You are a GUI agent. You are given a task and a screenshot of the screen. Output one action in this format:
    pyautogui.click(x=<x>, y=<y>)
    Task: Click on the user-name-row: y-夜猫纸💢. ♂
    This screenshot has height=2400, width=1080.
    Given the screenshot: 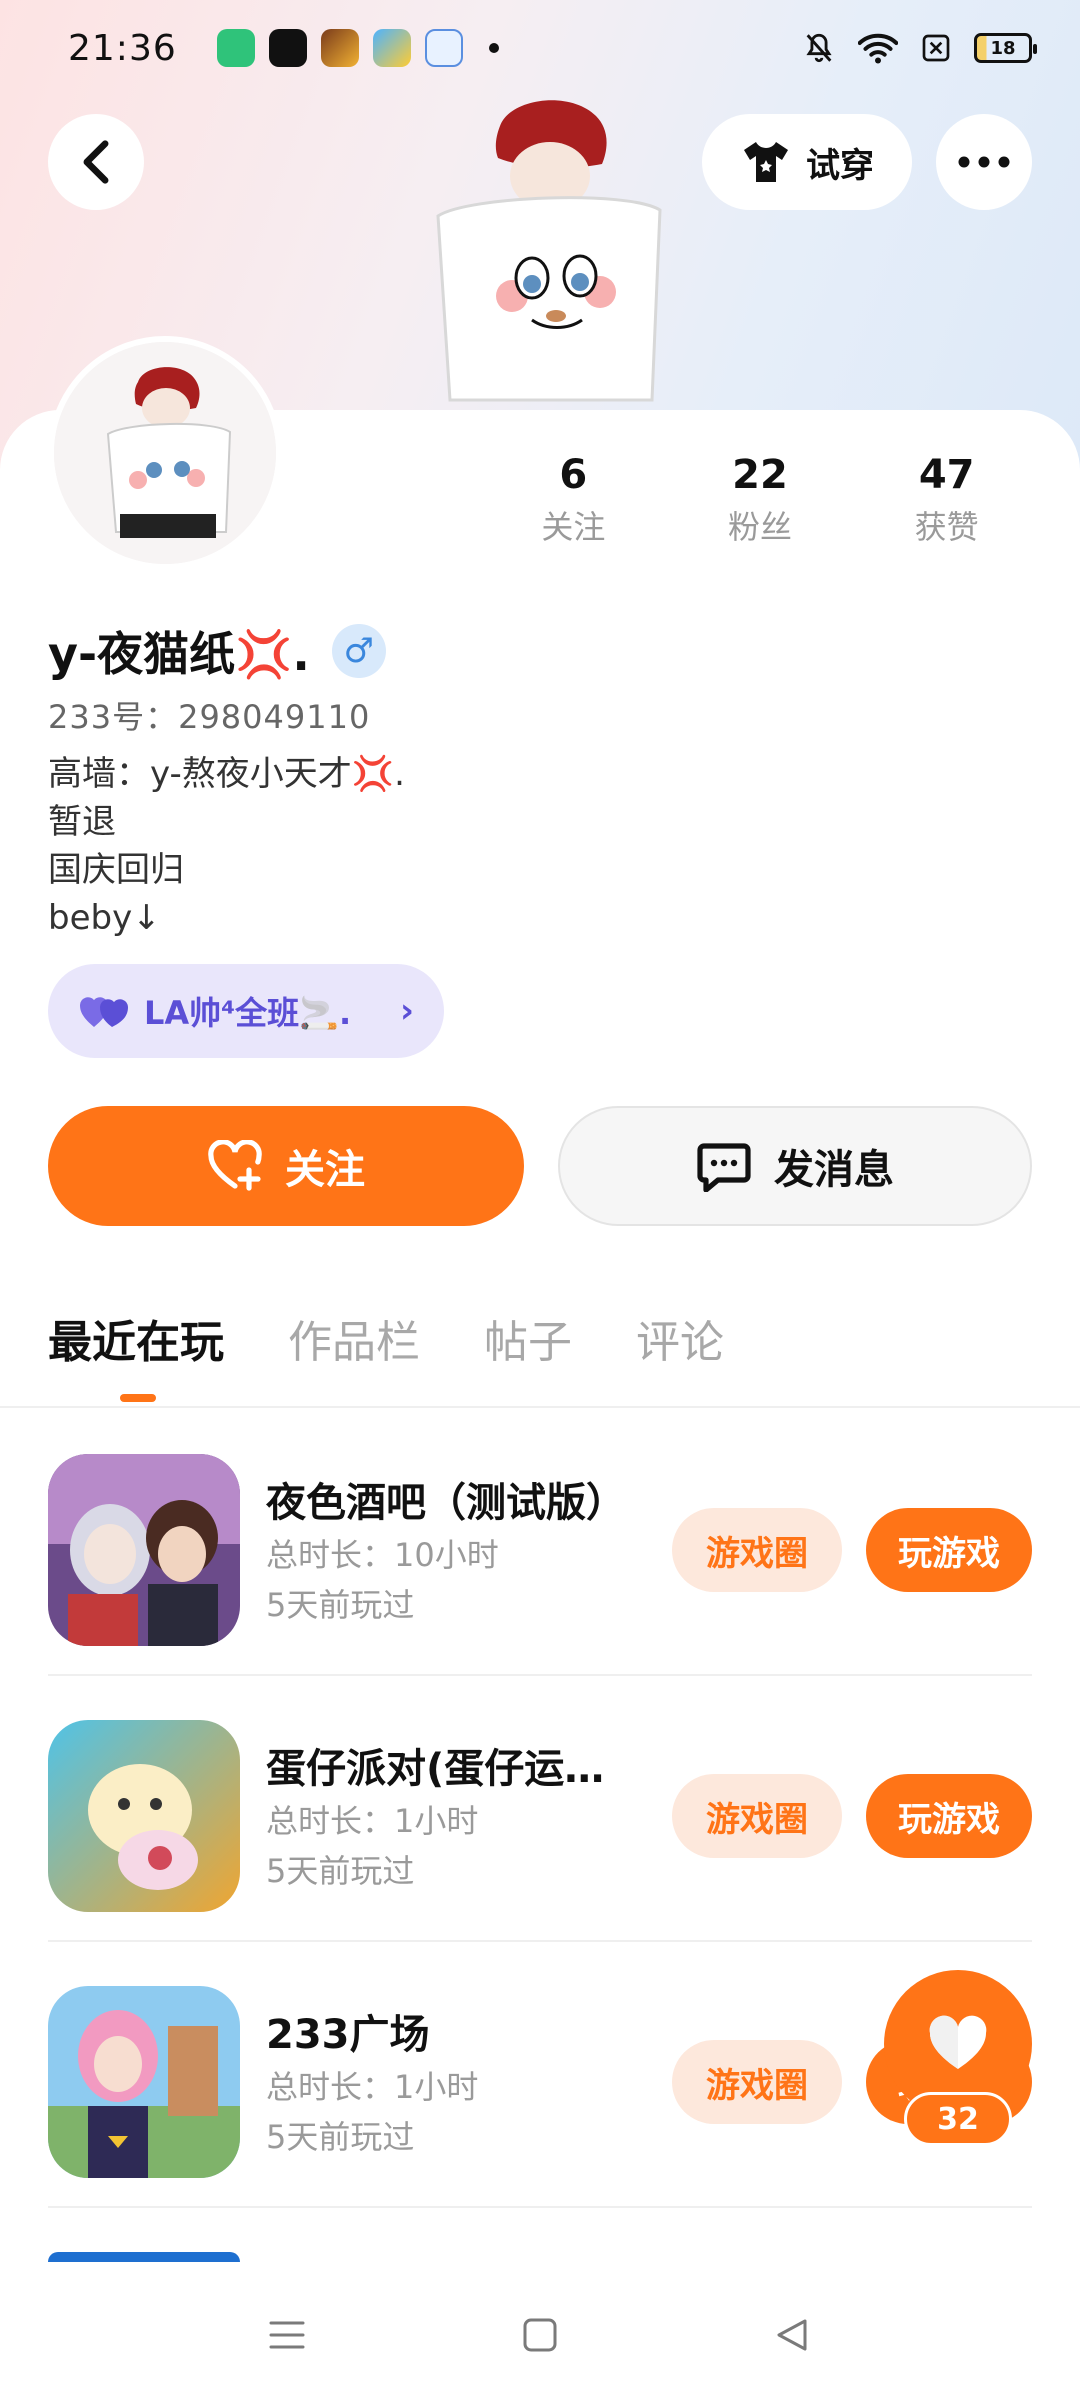 What is the action you would take?
    pyautogui.click(x=217, y=651)
    